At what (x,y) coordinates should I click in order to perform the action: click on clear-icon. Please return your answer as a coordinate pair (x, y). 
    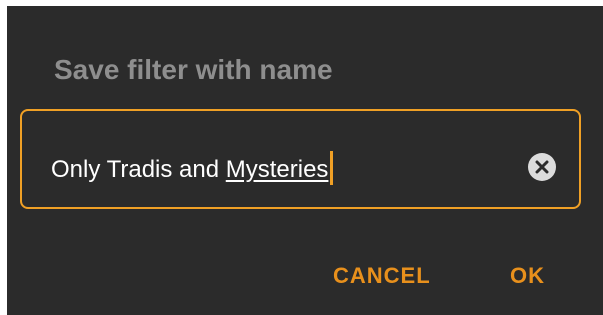
    Looking at the image, I should click on (542, 167).